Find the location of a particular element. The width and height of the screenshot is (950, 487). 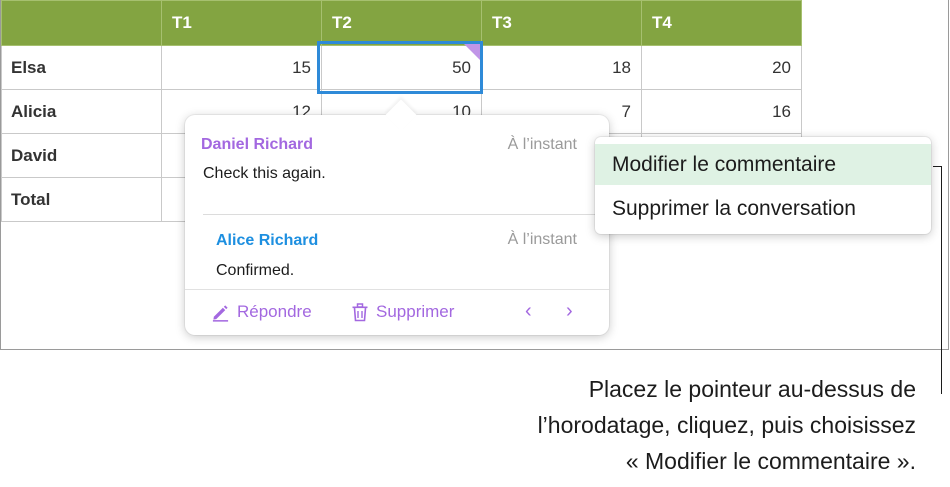

reply-button: Répondre is located at coordinates (261, 312).